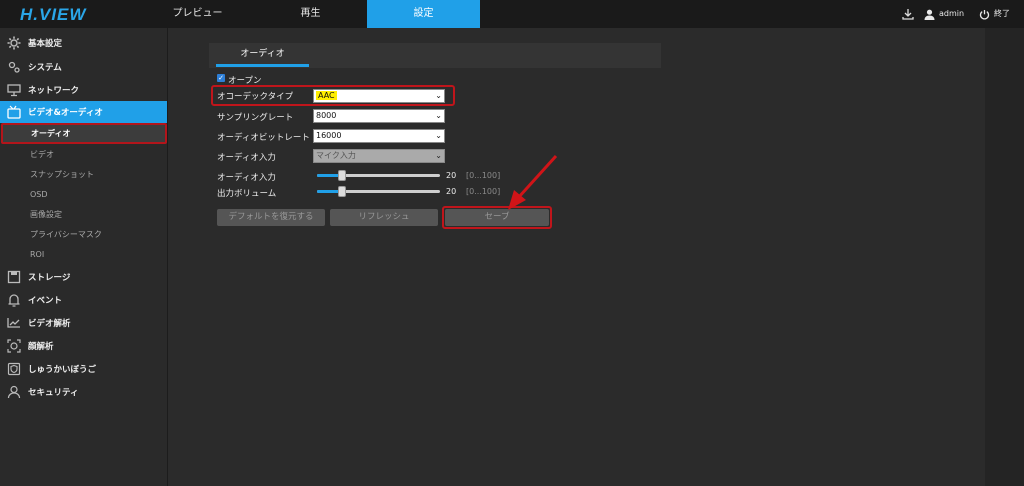 Image resolution: width=1024 pixels, height=486 pixels. I want to click on gears-icon, so click(14, 67).